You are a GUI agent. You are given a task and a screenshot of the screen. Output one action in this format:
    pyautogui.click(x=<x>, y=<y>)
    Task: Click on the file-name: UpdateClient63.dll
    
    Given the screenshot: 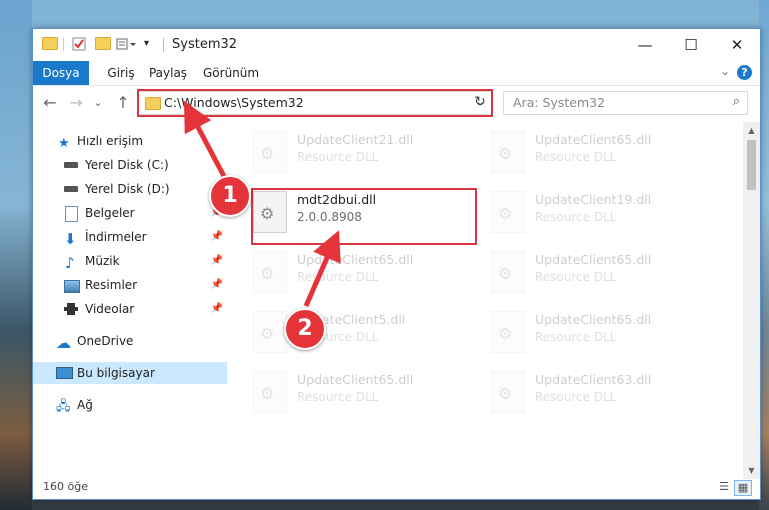 What is the action you would take?
    pyautogui.click(x=593, y=379)
    